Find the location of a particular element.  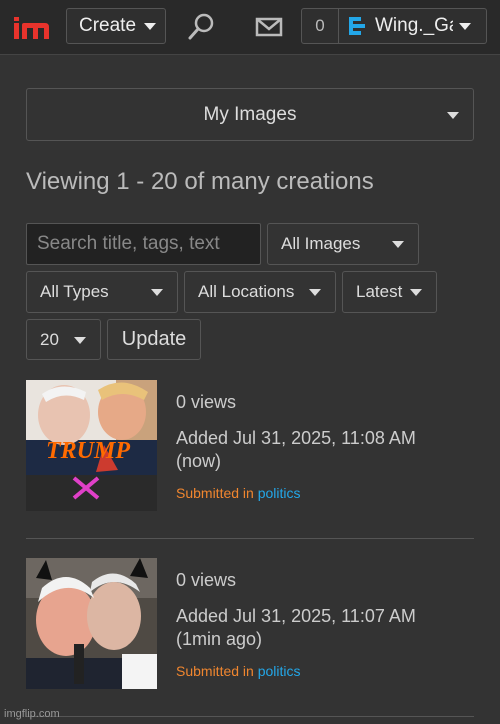

notification-count: 0 is located at coordinates (320, 26).